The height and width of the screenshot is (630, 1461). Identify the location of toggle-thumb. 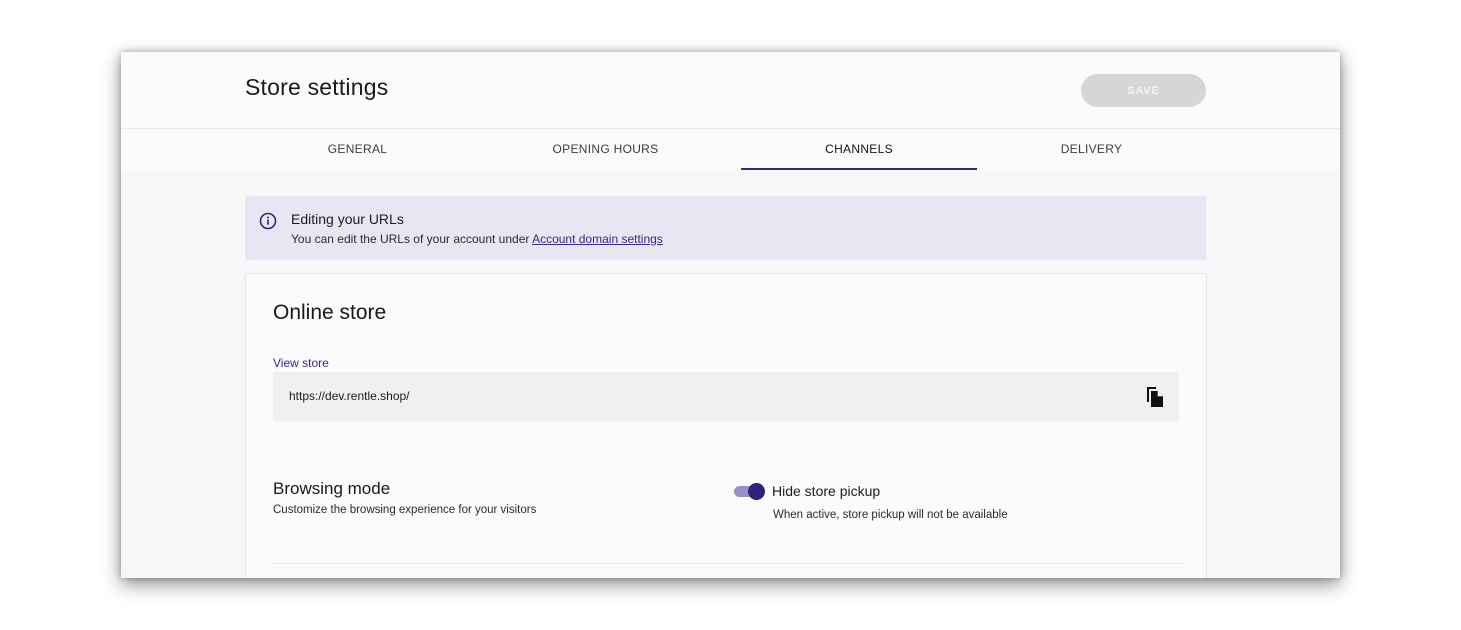
(756, 491).